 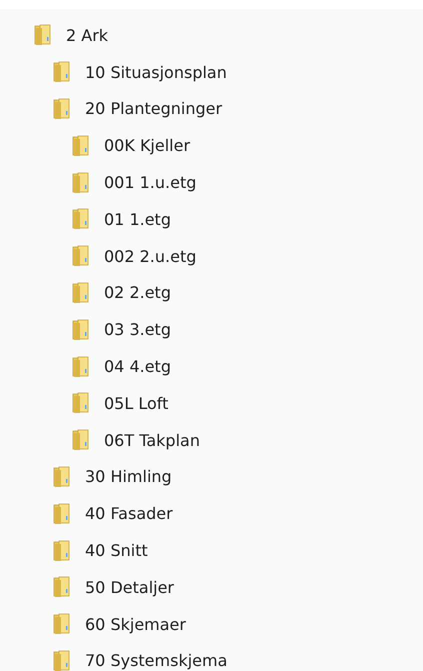 I want to click on folder-name: 04 4.etg, so click(x=137, y=366).